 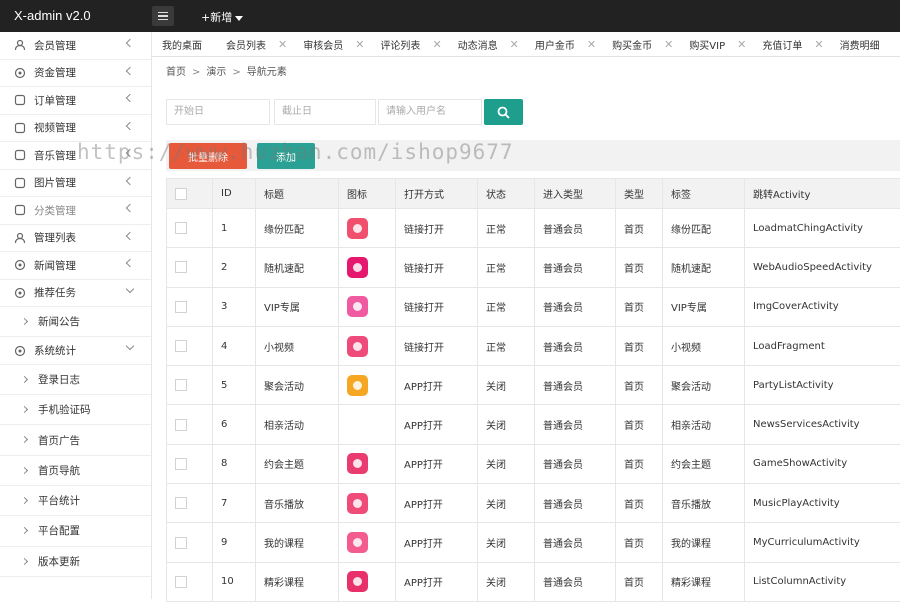 I want to click on cell-id: 10, so click(x=234, y=581).